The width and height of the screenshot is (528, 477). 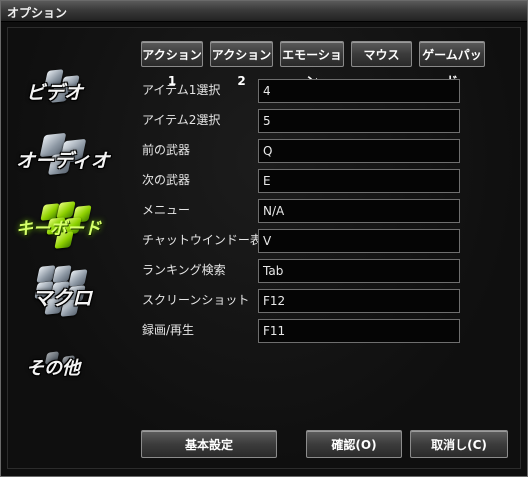 I want to click on sidebar-item-label: キーボード, so click(x=58, y=229).